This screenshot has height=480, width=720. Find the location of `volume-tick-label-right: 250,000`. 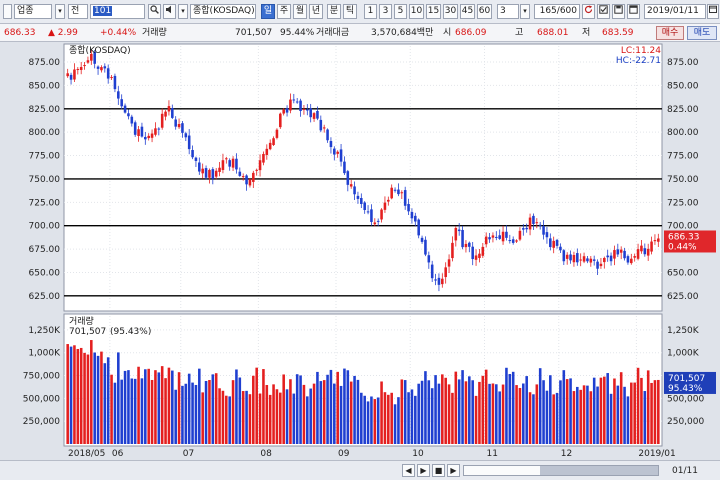

volume-tick-label-right: 250,000 is located at coordinates (685, 422).